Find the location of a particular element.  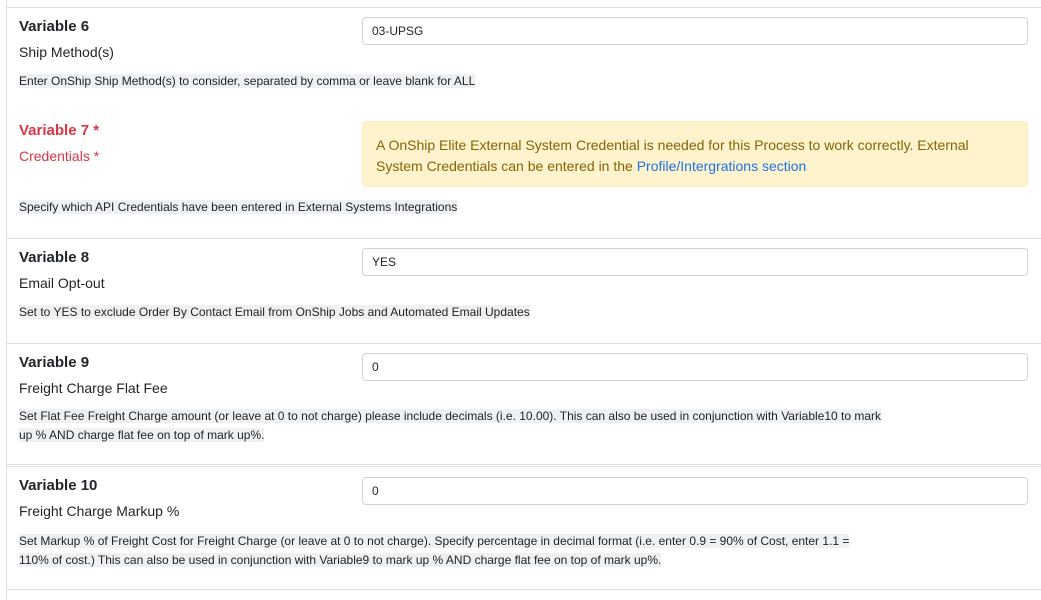

variable-10-title: Variable 10 is located at coordinates (58, 485).